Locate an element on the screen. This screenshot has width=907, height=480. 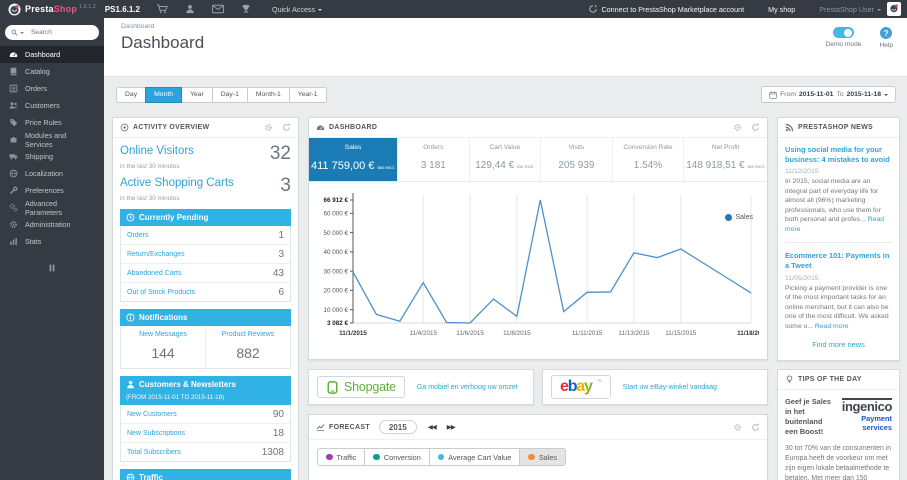
sidebar-search is located at coordinates (52, 32).